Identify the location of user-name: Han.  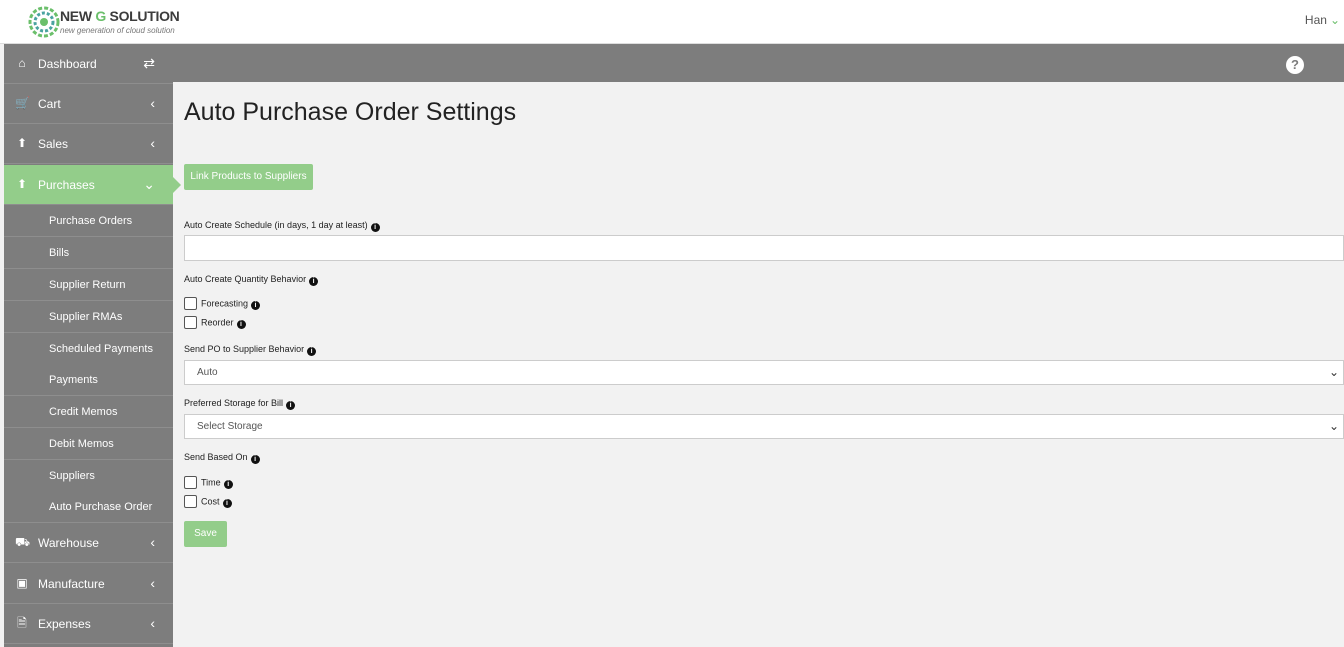
(1315, 20).